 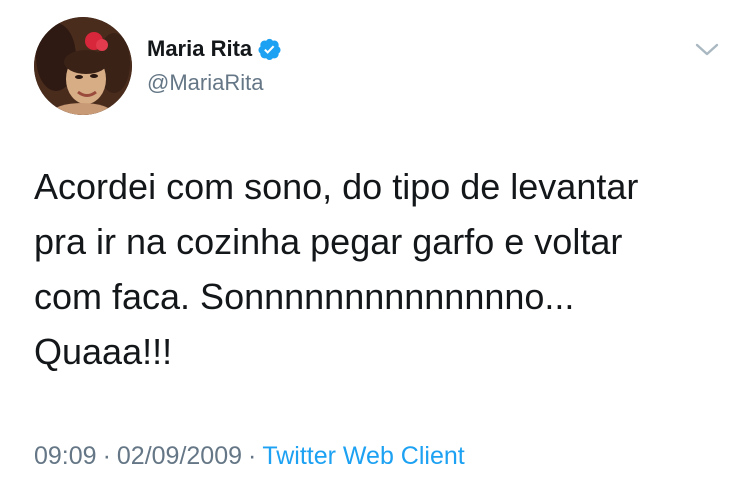 What do you see at coordinates (65, 456) in the screenshot?
I see `tweet-time: 09:09` at bounding box center [65, 456].